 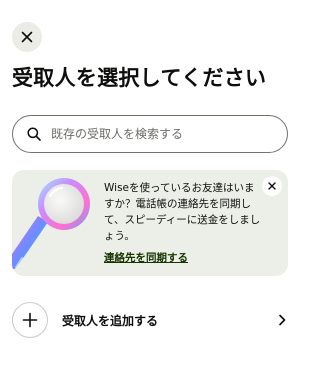 I want to click on sync-contacts-link: 連絡先を同期する, so click(x=146, y=257).